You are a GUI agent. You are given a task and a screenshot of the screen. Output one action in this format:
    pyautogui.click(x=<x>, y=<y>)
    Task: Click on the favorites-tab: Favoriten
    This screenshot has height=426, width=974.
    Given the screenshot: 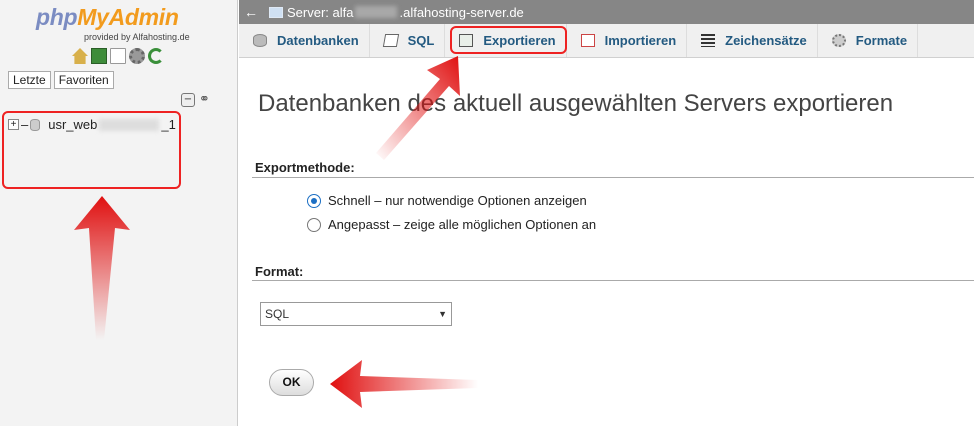 What is the action you would take?
    pyautogui.click(x=83, y=80)
    